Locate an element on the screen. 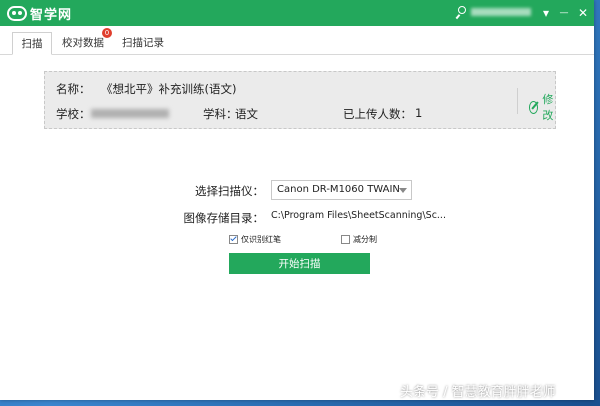 This screenshot has width=600, height=406. tab-proofread: 校对数据 0 is located at coordinates (85, 41).